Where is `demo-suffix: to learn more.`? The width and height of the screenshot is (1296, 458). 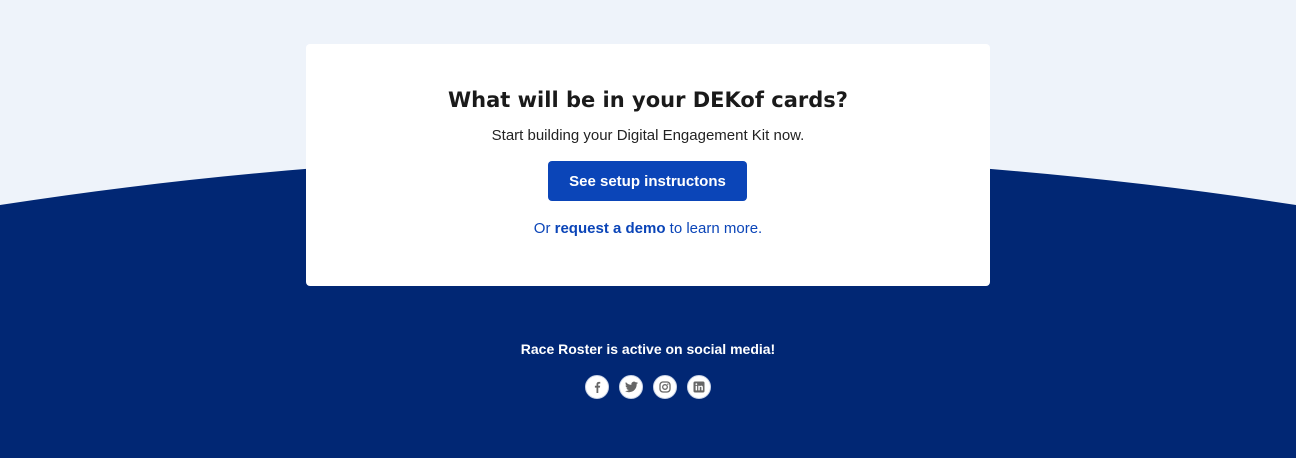 demo-suffix: to learn more. is located at coordinates (714, 228).